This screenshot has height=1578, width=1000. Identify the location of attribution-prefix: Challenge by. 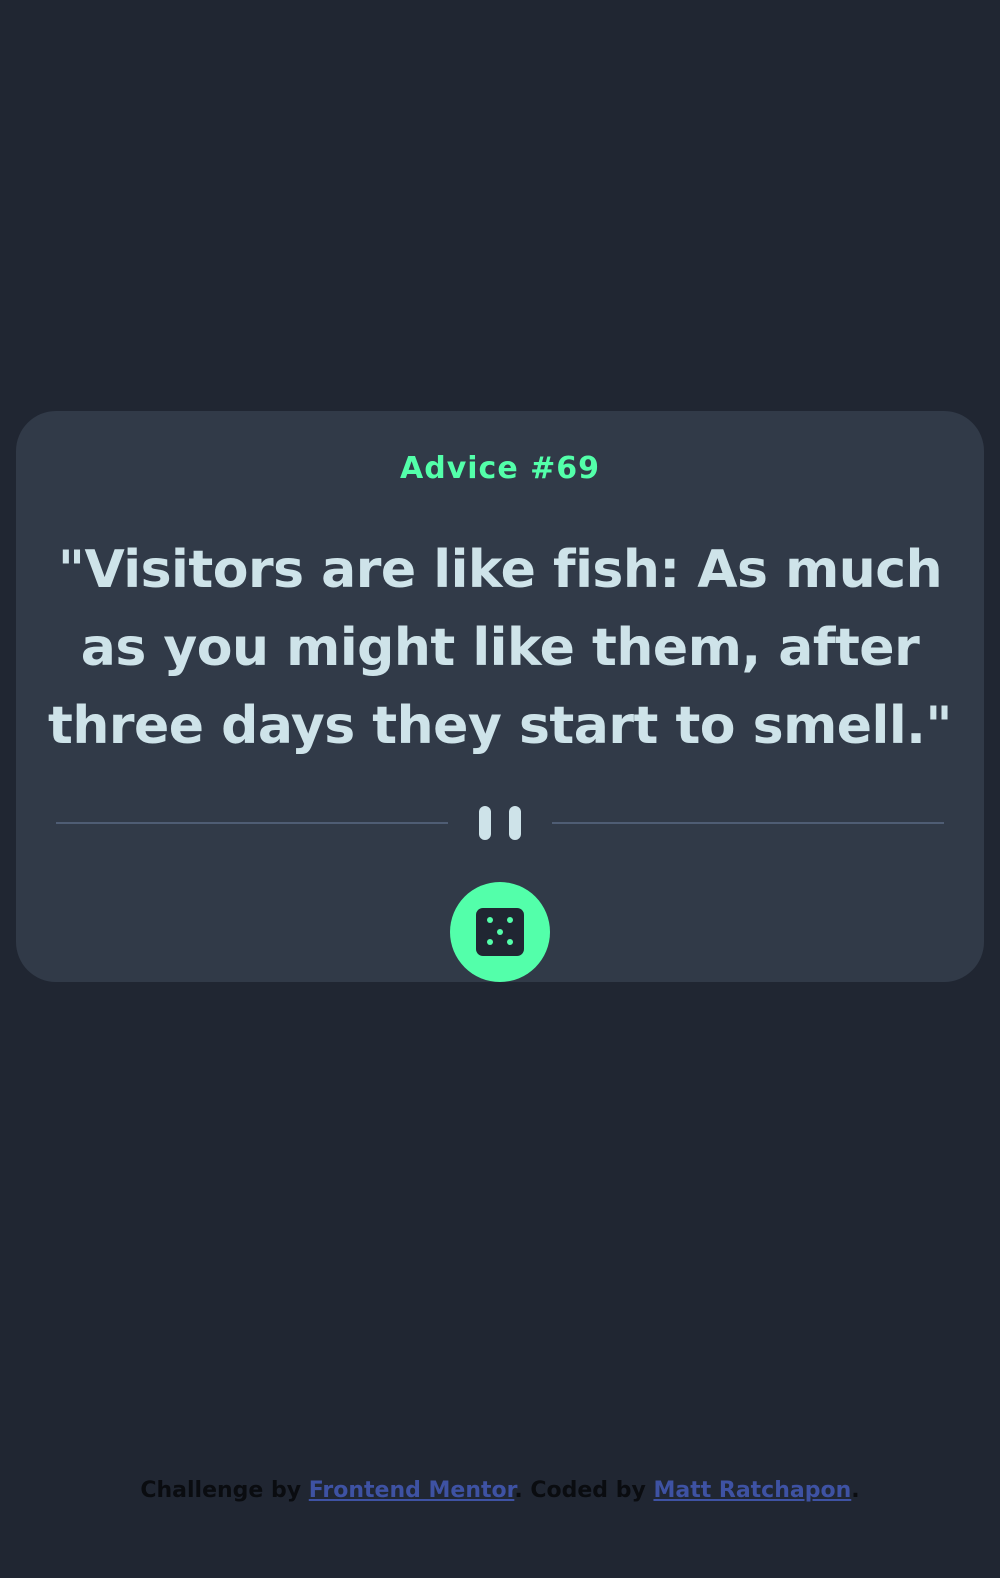
(224, 1490).